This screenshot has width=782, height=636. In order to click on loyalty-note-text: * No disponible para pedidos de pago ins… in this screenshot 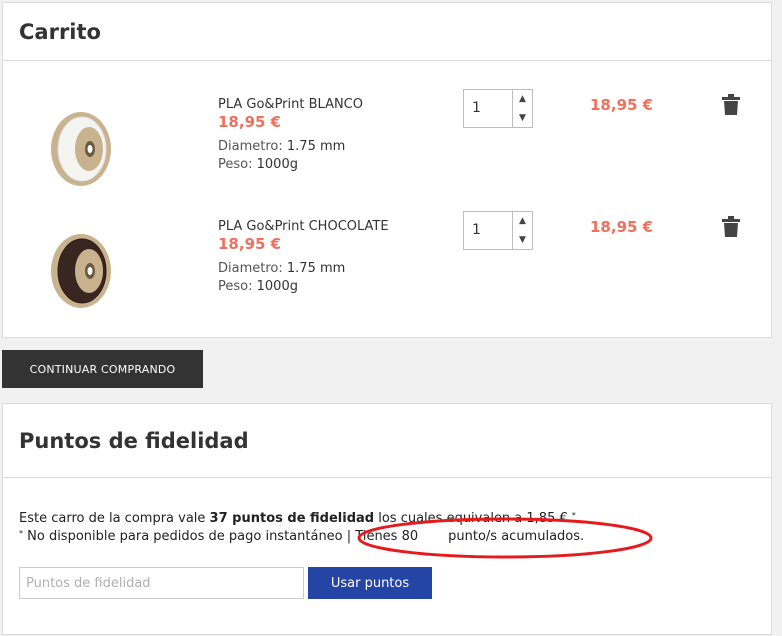, I will do `click(302, 536)`.